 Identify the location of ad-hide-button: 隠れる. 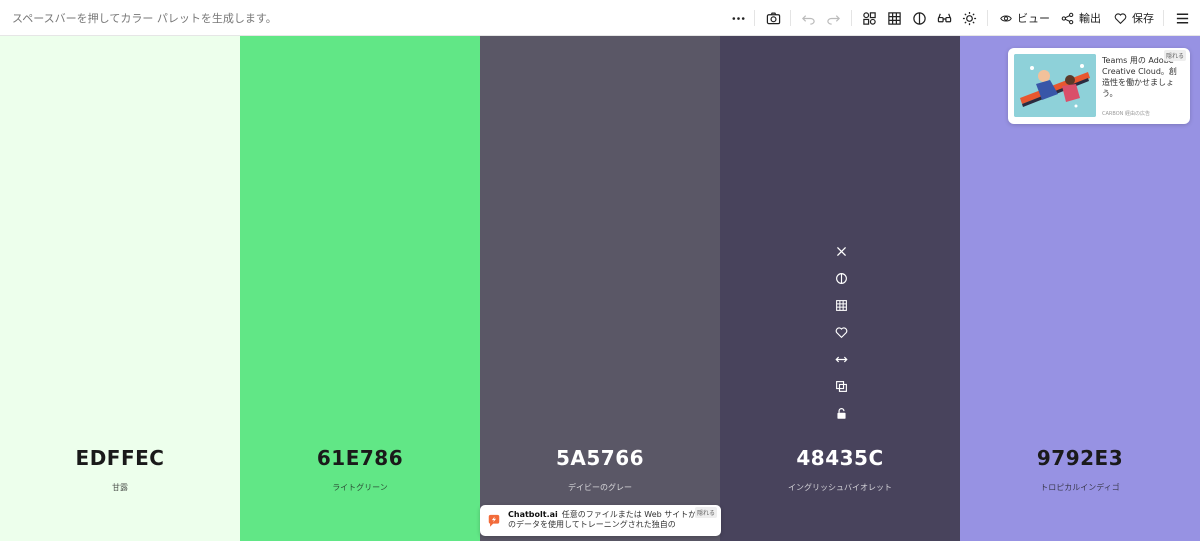
(1174, 55).